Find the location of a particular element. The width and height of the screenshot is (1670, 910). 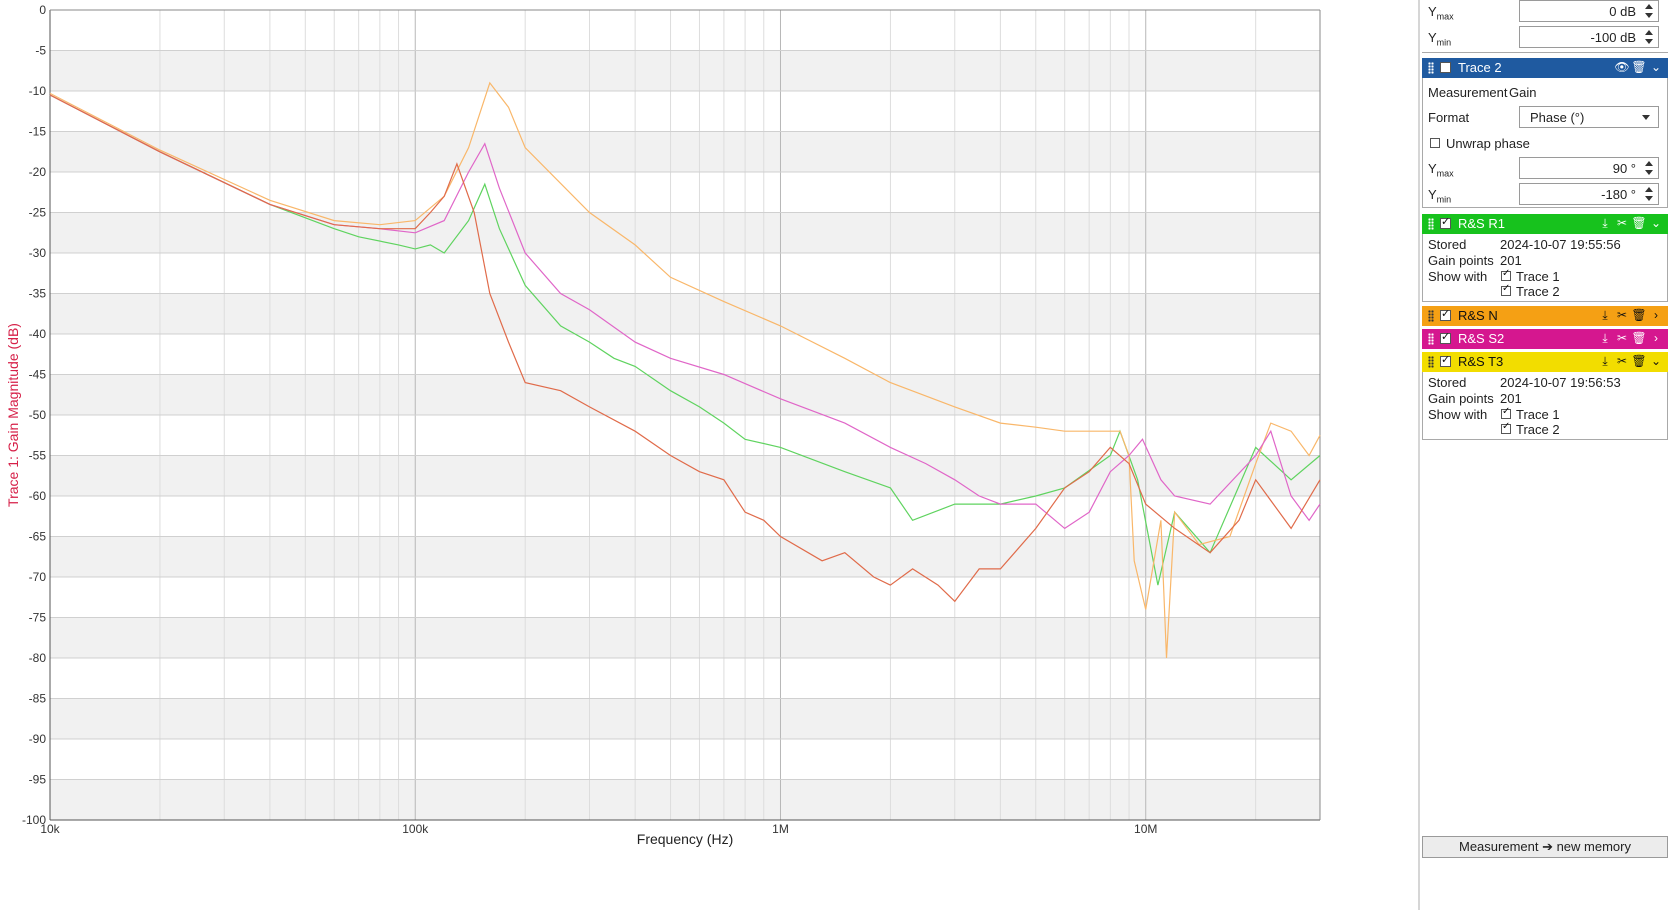

eye-icon: 👁 is located at coordinates (1622, 67).